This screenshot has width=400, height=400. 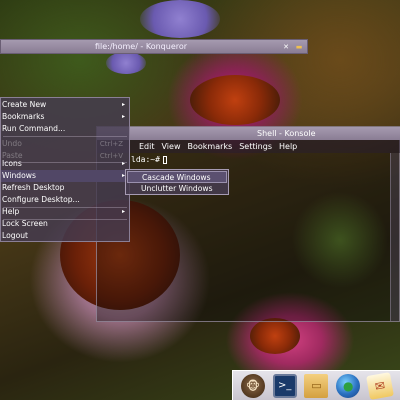 I want to click on monkey-icon: 🐵, so click(x=252, y=385).